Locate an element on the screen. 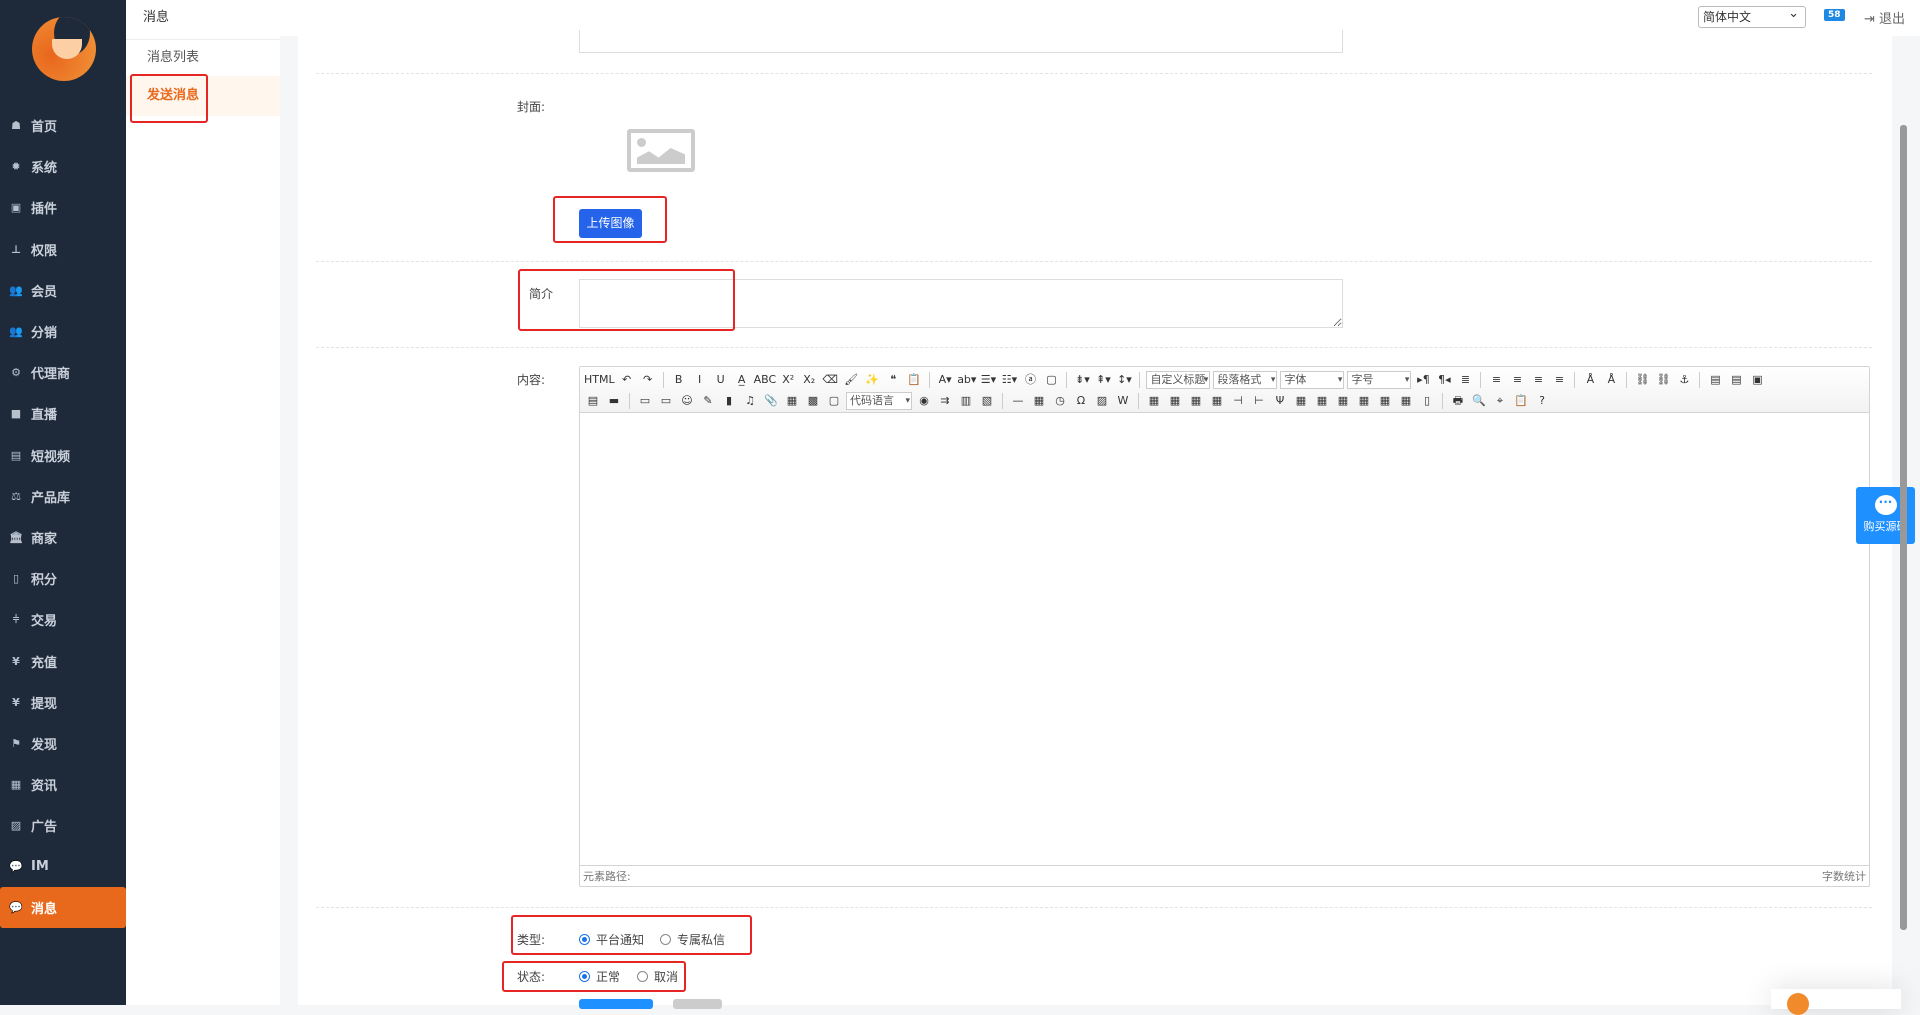 This screenshot has width=1920, height=1015. toolbar-row1-12-icon: 🖌 is located at coordinates (851, 380).